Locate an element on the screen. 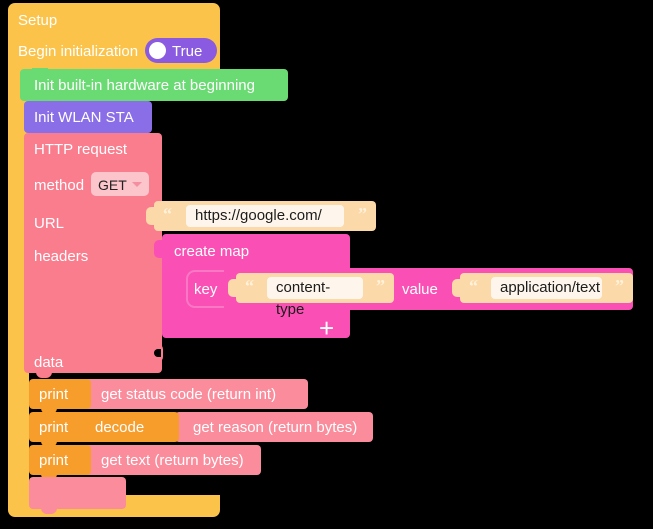 The image size is (653, 529). toggle-knob is located at coordinates (157, 50).